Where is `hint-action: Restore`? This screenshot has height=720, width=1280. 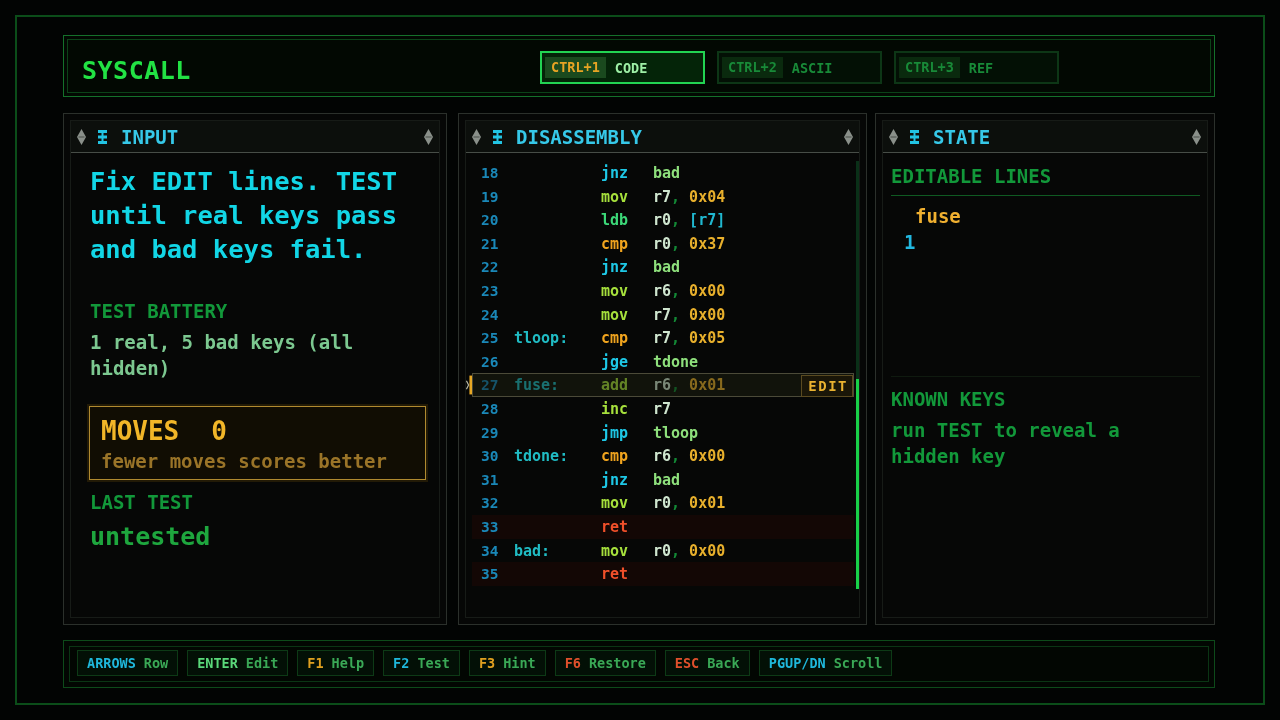
hint-action: Restore is located at coordinates (617, 663).